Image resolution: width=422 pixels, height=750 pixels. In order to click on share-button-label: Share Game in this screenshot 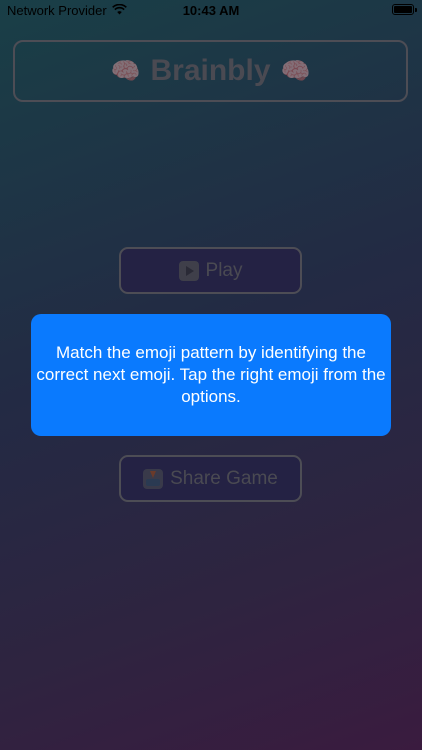, I will do `click(224, 478)`.